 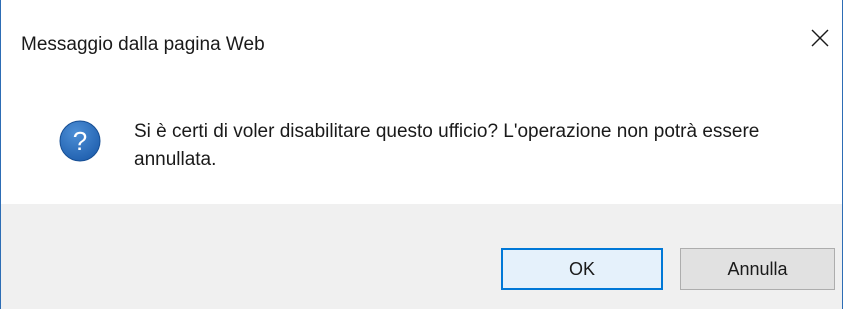 I want to click on close-icon, so click(x=820, y=38).